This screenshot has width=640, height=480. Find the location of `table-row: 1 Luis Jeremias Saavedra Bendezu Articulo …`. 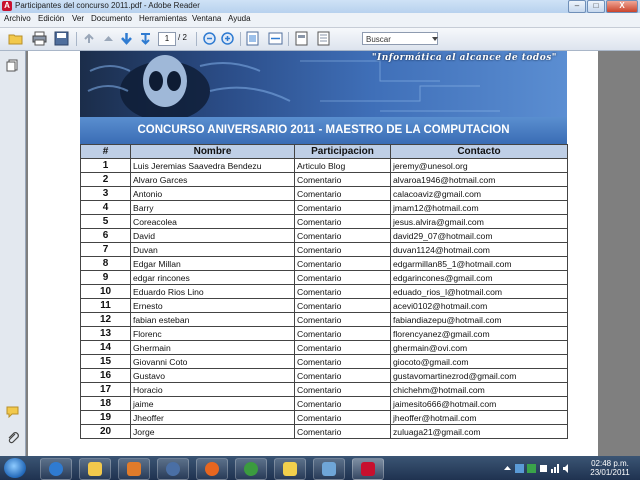

table-row: 1 Luis Jeremias Saavedra Bendezu Articulo … is located at coordinates (324, 165).